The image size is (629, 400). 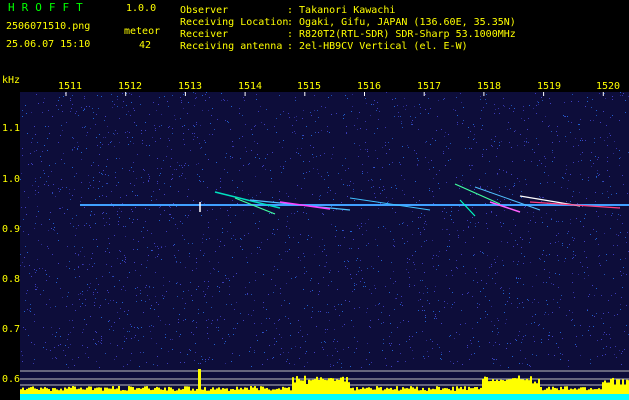 I want to click on y-tick-label: 0.9, so click(x=11, y=229).